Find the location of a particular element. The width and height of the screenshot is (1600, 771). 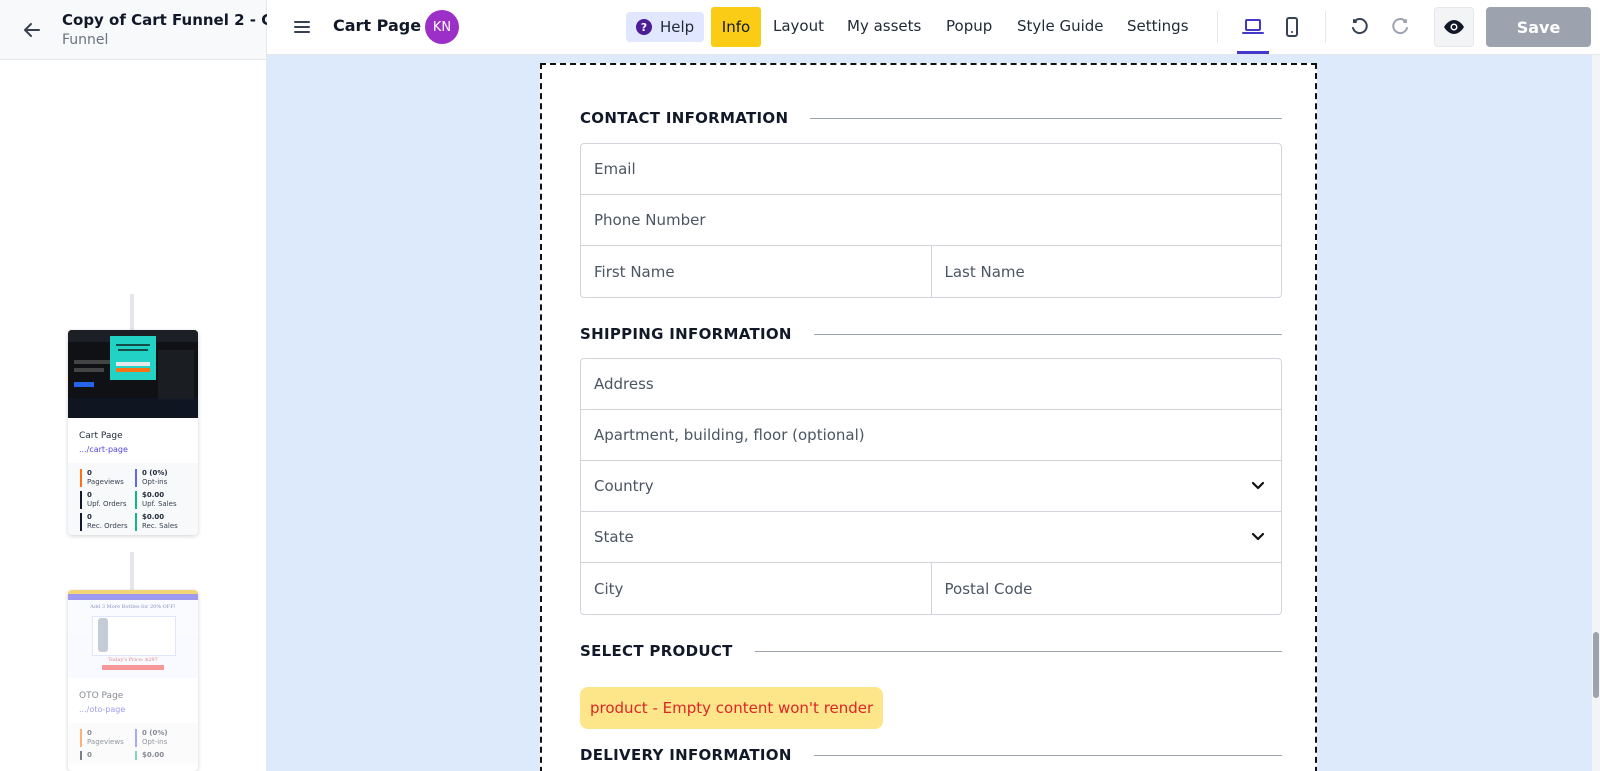

preview-eye-icon is located at coordinates (1454, 27).